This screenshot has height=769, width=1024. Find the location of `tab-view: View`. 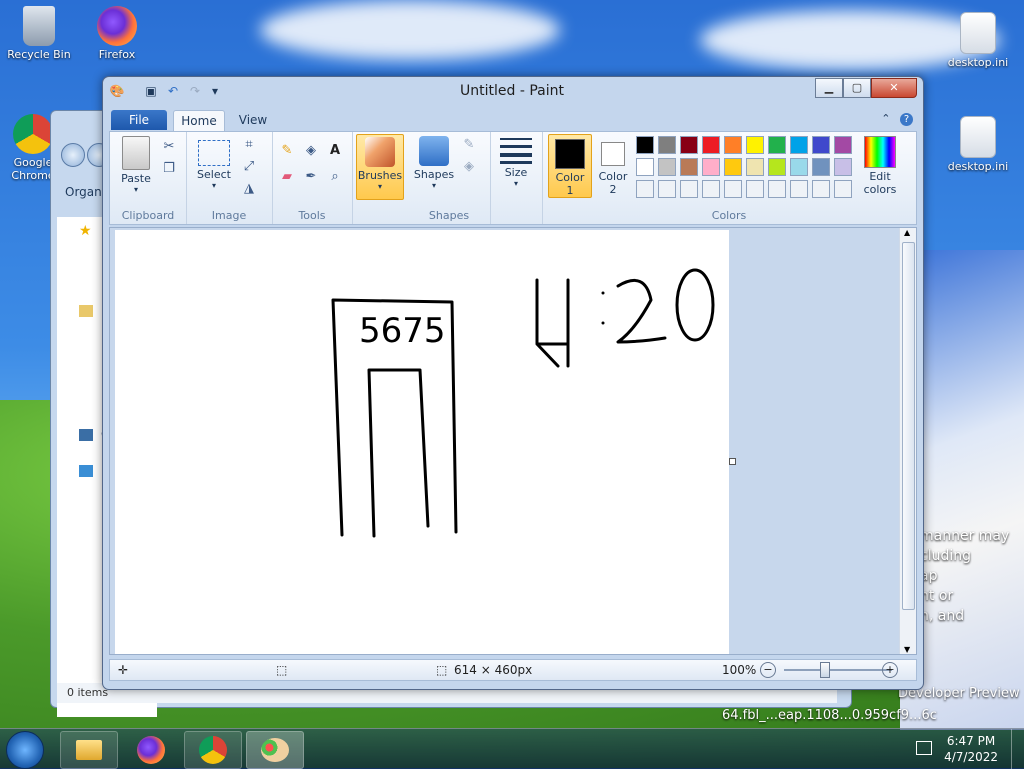

tab-view: View is located at coordinates (253, 120).